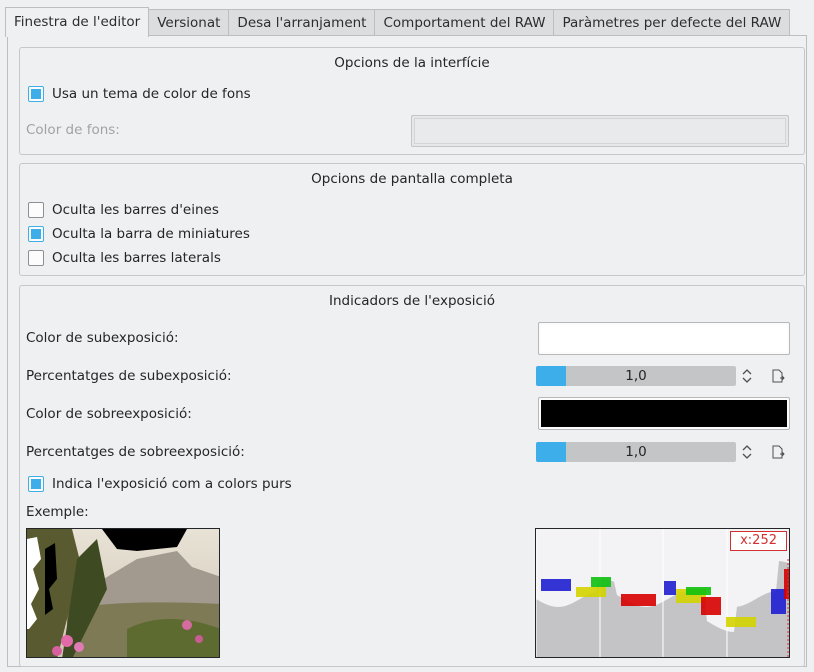  Describe the element at coordinates (666, 376) in the screenshot. I see `under-pct-spinbox: 1,0` at that location.